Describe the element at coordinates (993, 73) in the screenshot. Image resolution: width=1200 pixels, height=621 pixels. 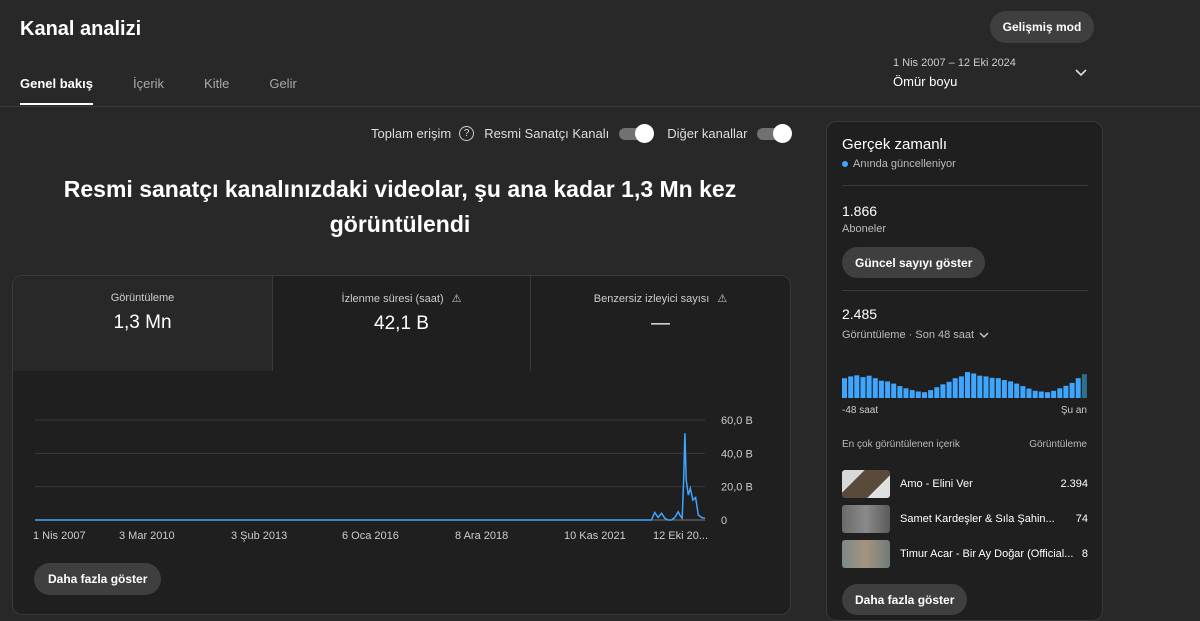
I see `date-range-selector: 1 Nis 2007 – 12 Eki 2024 Ömür boyu` at that location.